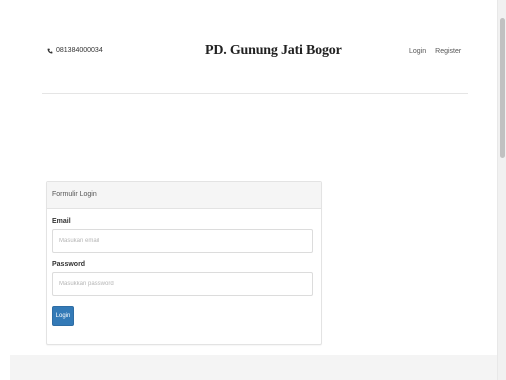 This screenshot has height=380, width=506. I want to click on nav-register-link: Register, so click(448, 51).